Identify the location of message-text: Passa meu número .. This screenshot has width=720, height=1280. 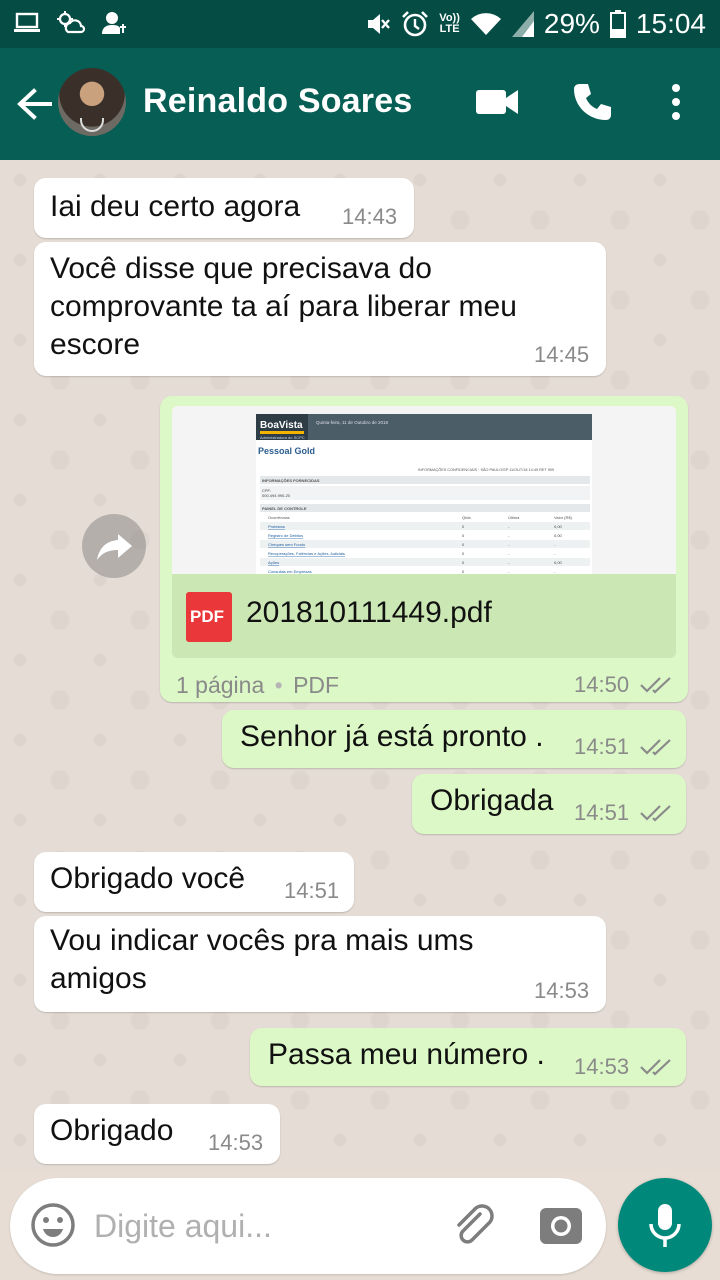
(406, 1054).